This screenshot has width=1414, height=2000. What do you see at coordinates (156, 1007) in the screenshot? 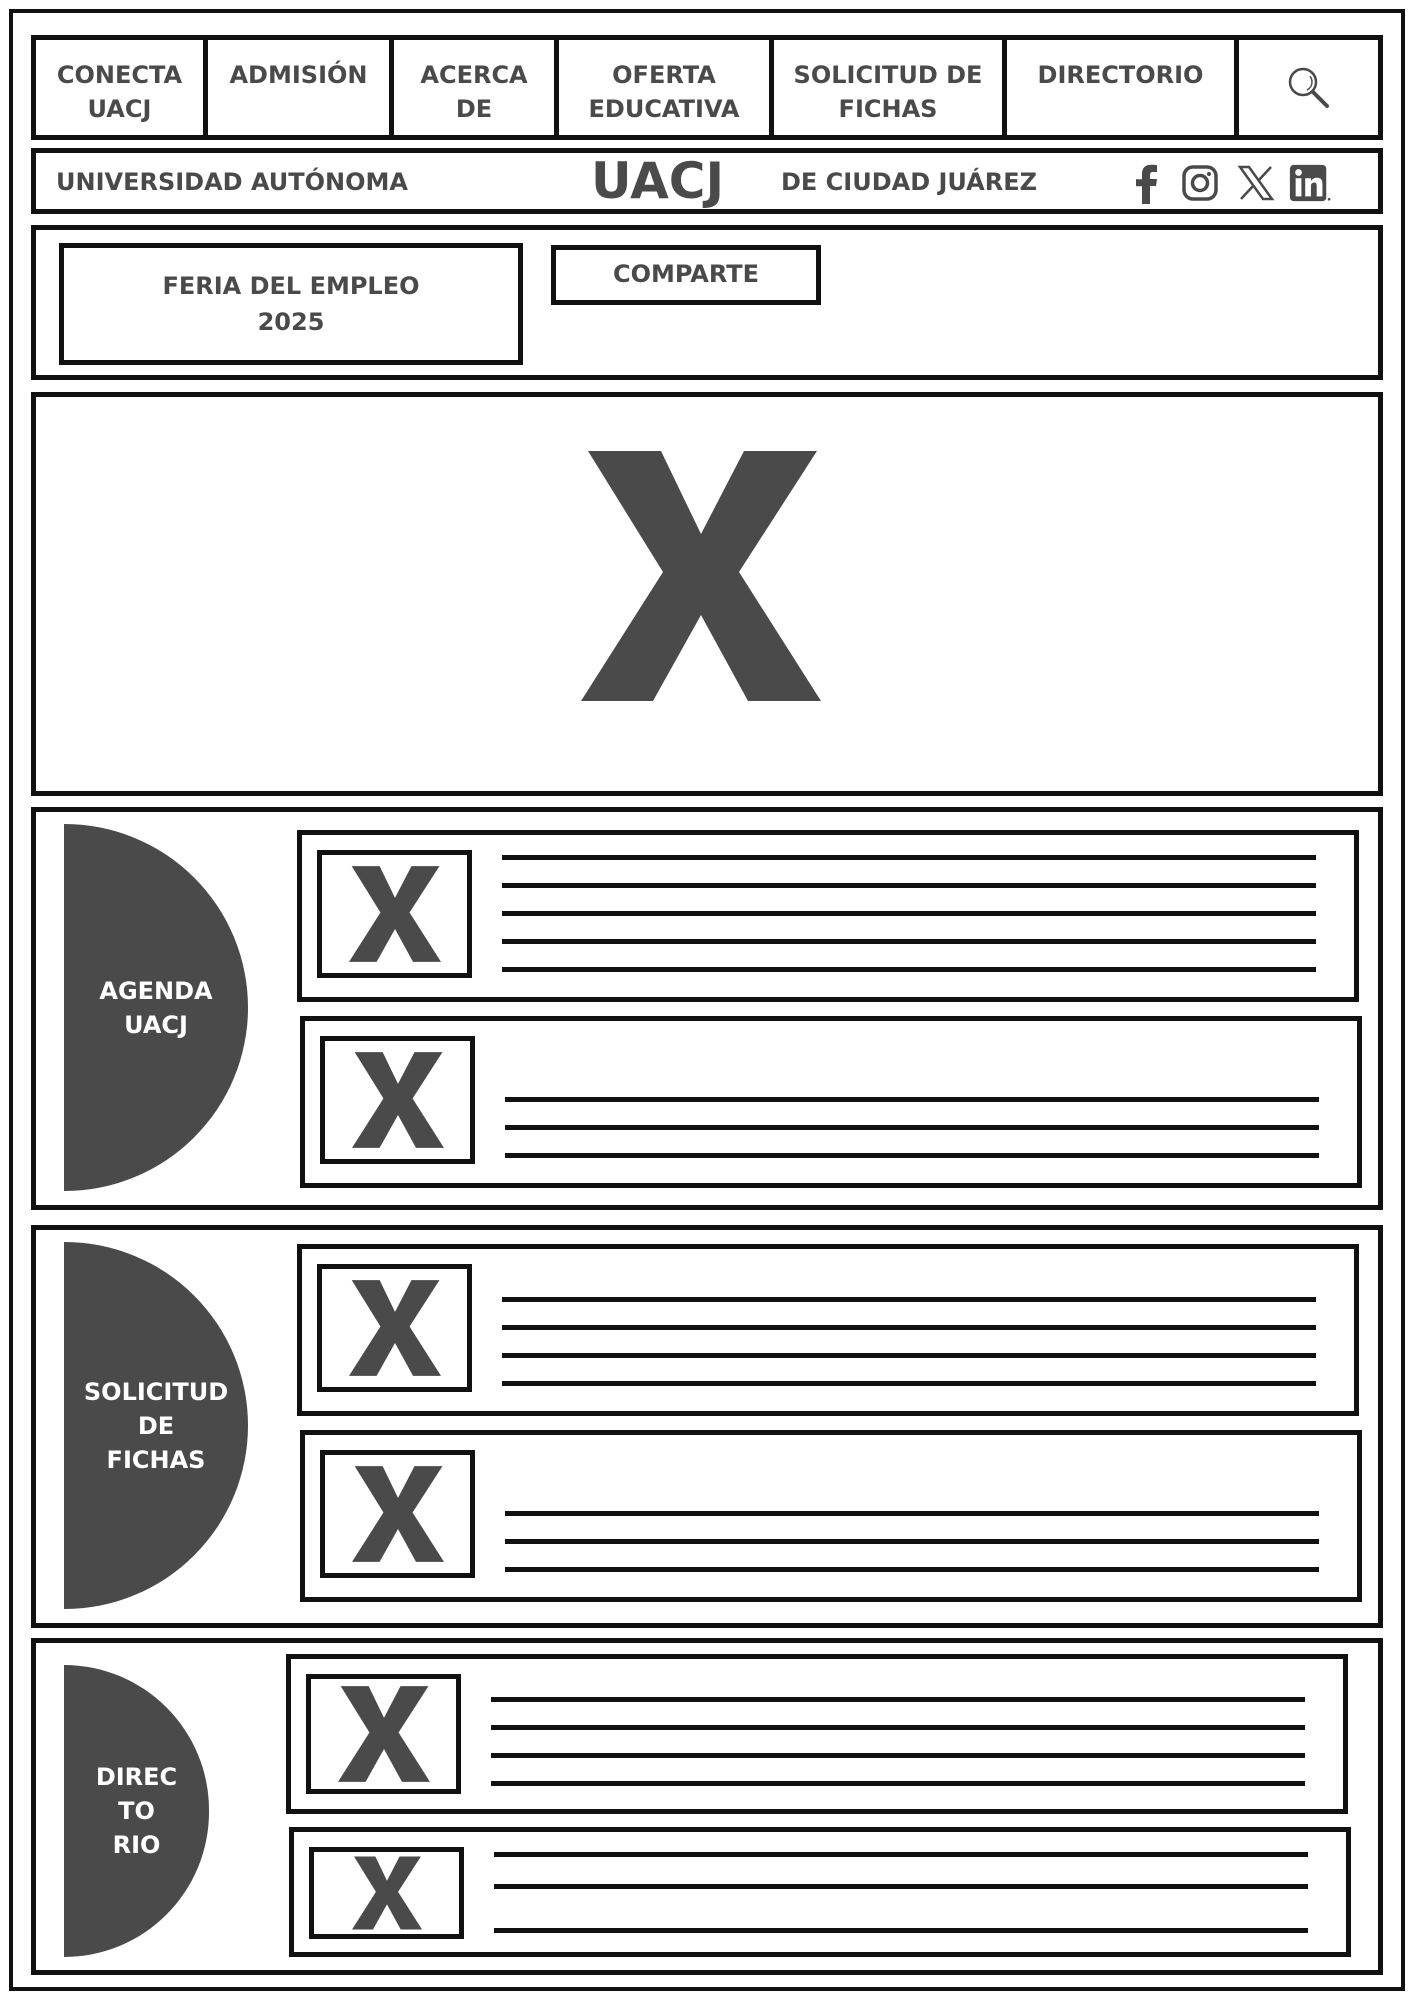
I see `section-label-agenda-uacj: AGENDA UACJ` at bounding box center [156, 1007].